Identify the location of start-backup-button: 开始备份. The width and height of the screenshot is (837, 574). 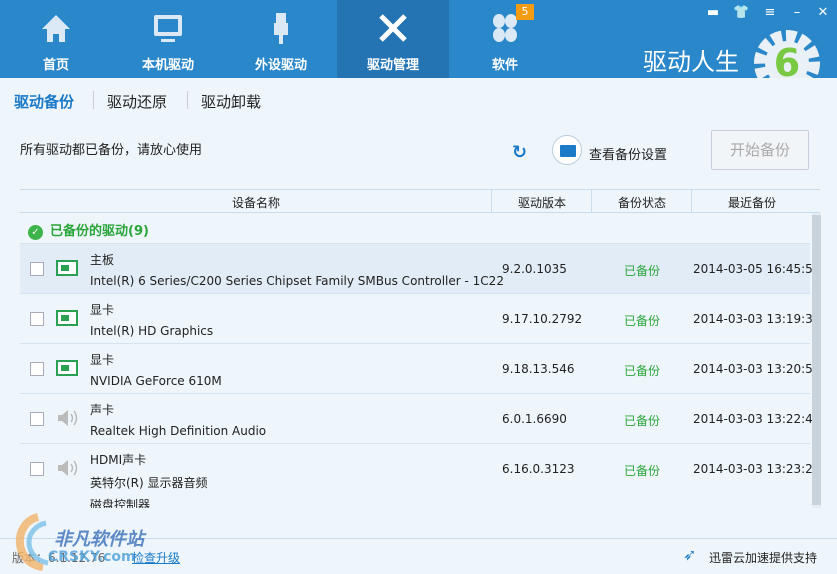
(760, 150).